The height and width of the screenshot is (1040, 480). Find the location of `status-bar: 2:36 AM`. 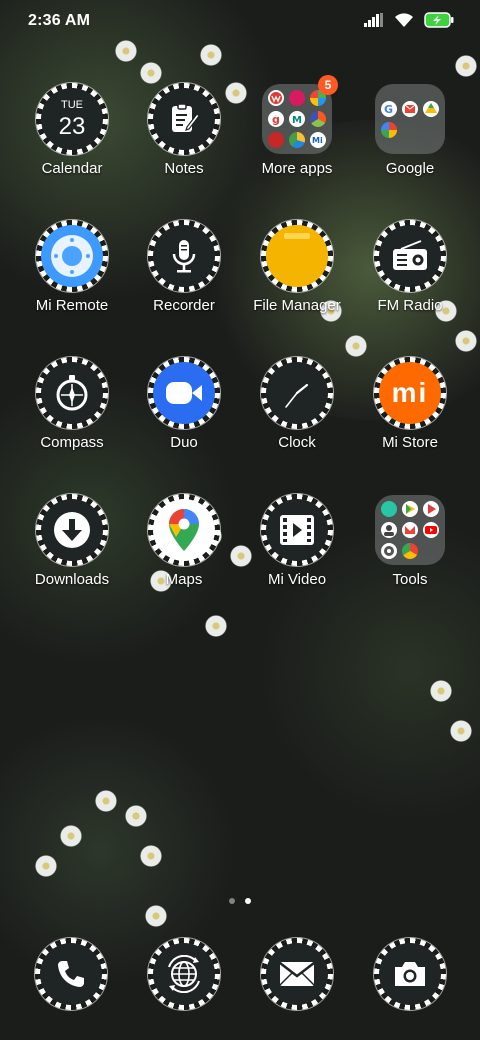

status-bar: 2:36 AM is located at coordinates (240, 22).